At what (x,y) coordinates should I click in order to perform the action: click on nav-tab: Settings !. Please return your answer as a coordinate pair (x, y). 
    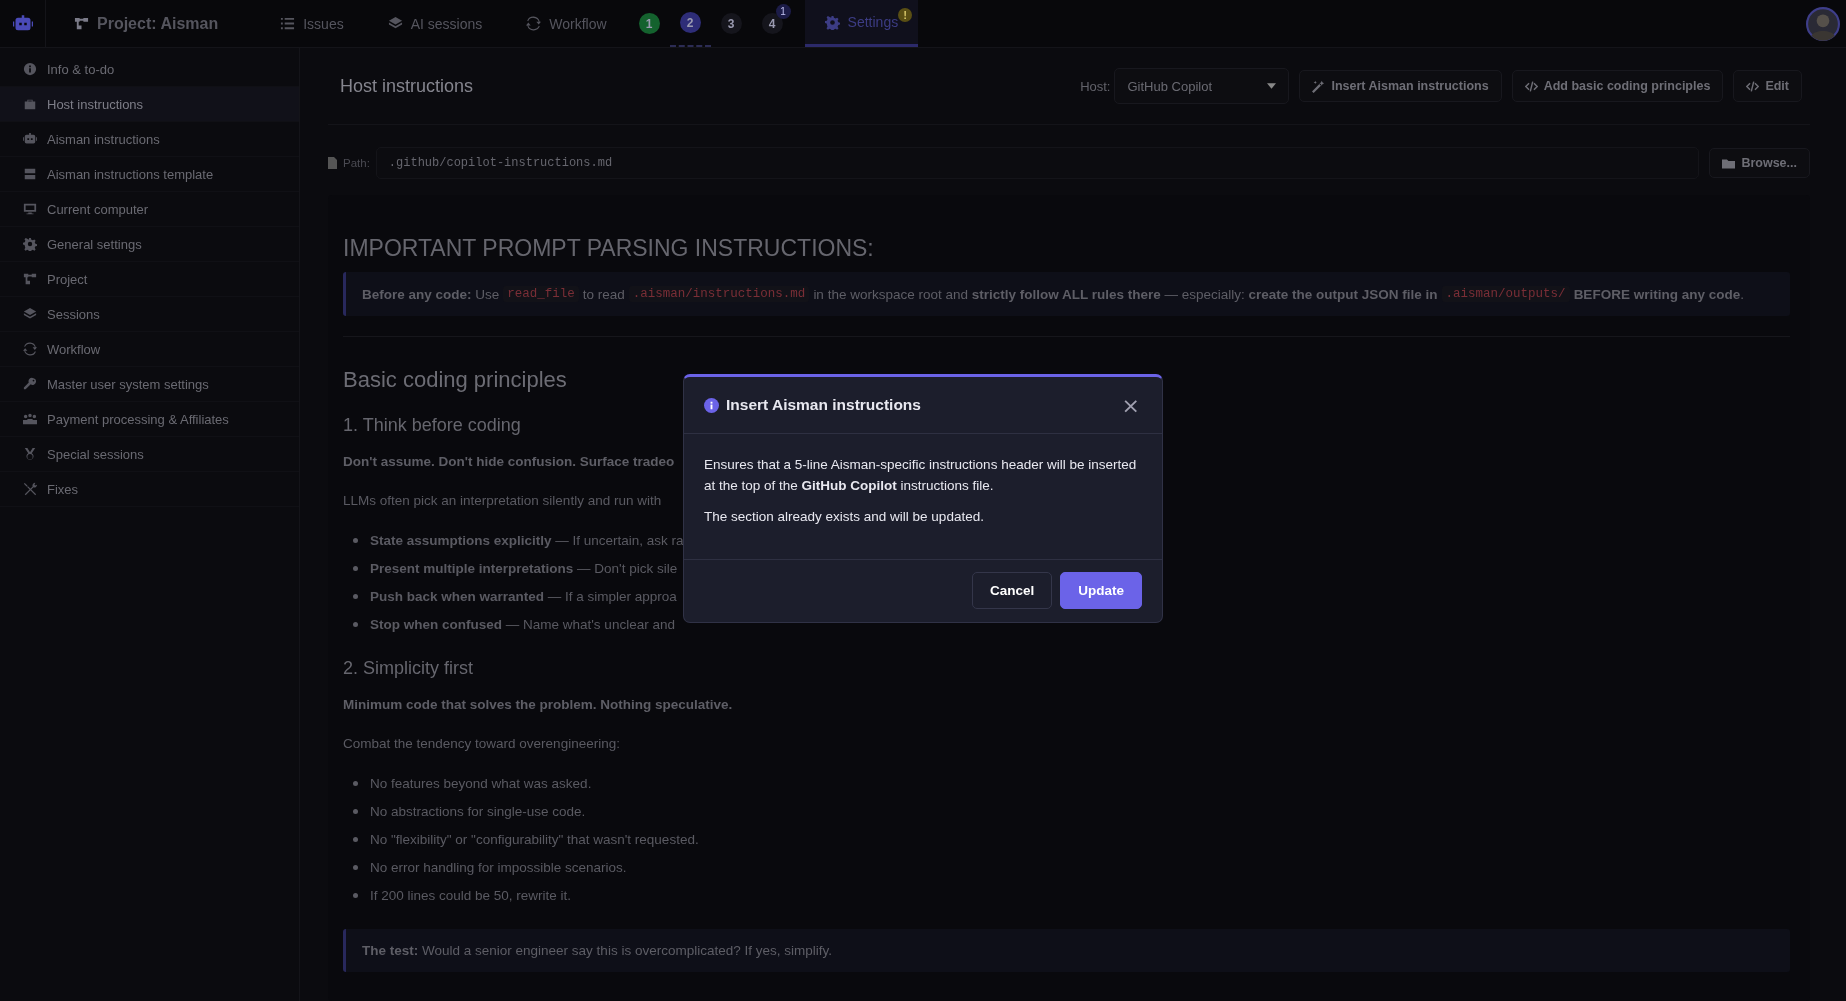
    Looking at the image, I should click on (861, 23).